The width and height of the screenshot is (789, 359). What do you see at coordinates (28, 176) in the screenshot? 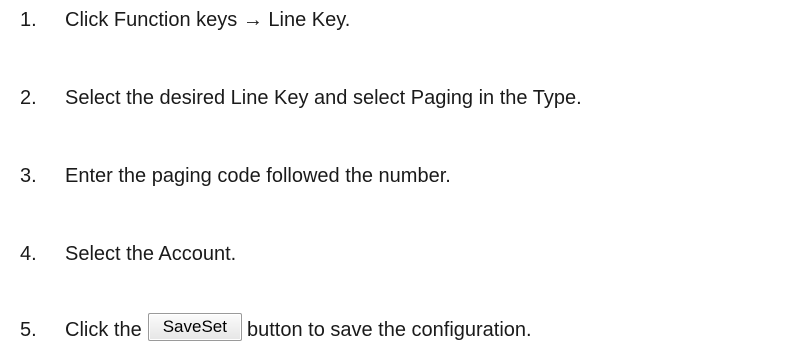
I see `step-number: 3.` at bounding box center [28, 176].